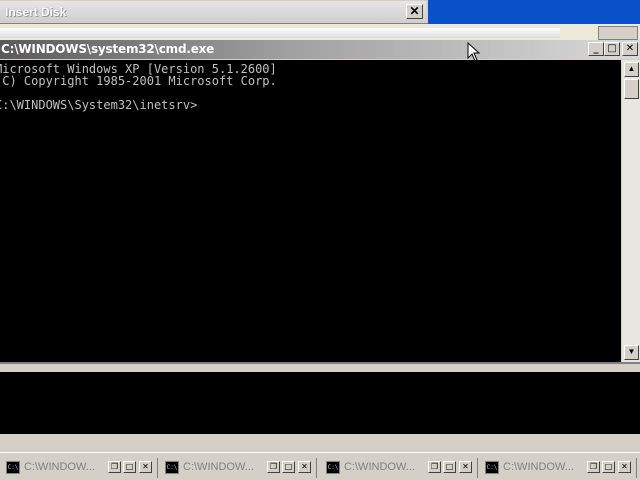 Image resolution: width=640 pixels, height=480 pixels. What do you see at coordinates (108, 49) in the screenshot?
I see `cmd-window-title: C:\WINDOWS\system32\cmd.exe` at bounding box center [108, 49].